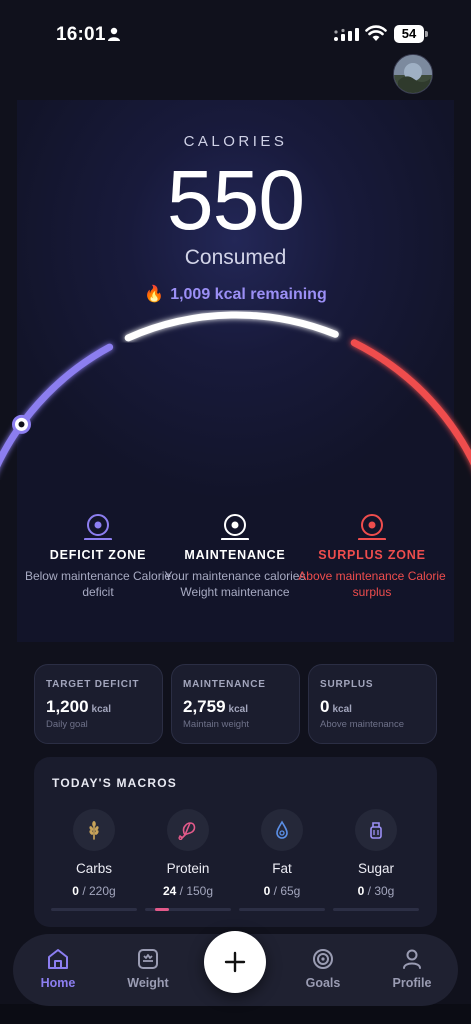 This screenshot has height=1024, width=471. What do you see at coordinates (115, 783) in the screenshot?
I see `macros-title: TODAY'S MACROS` at bounding box center [115, 783].